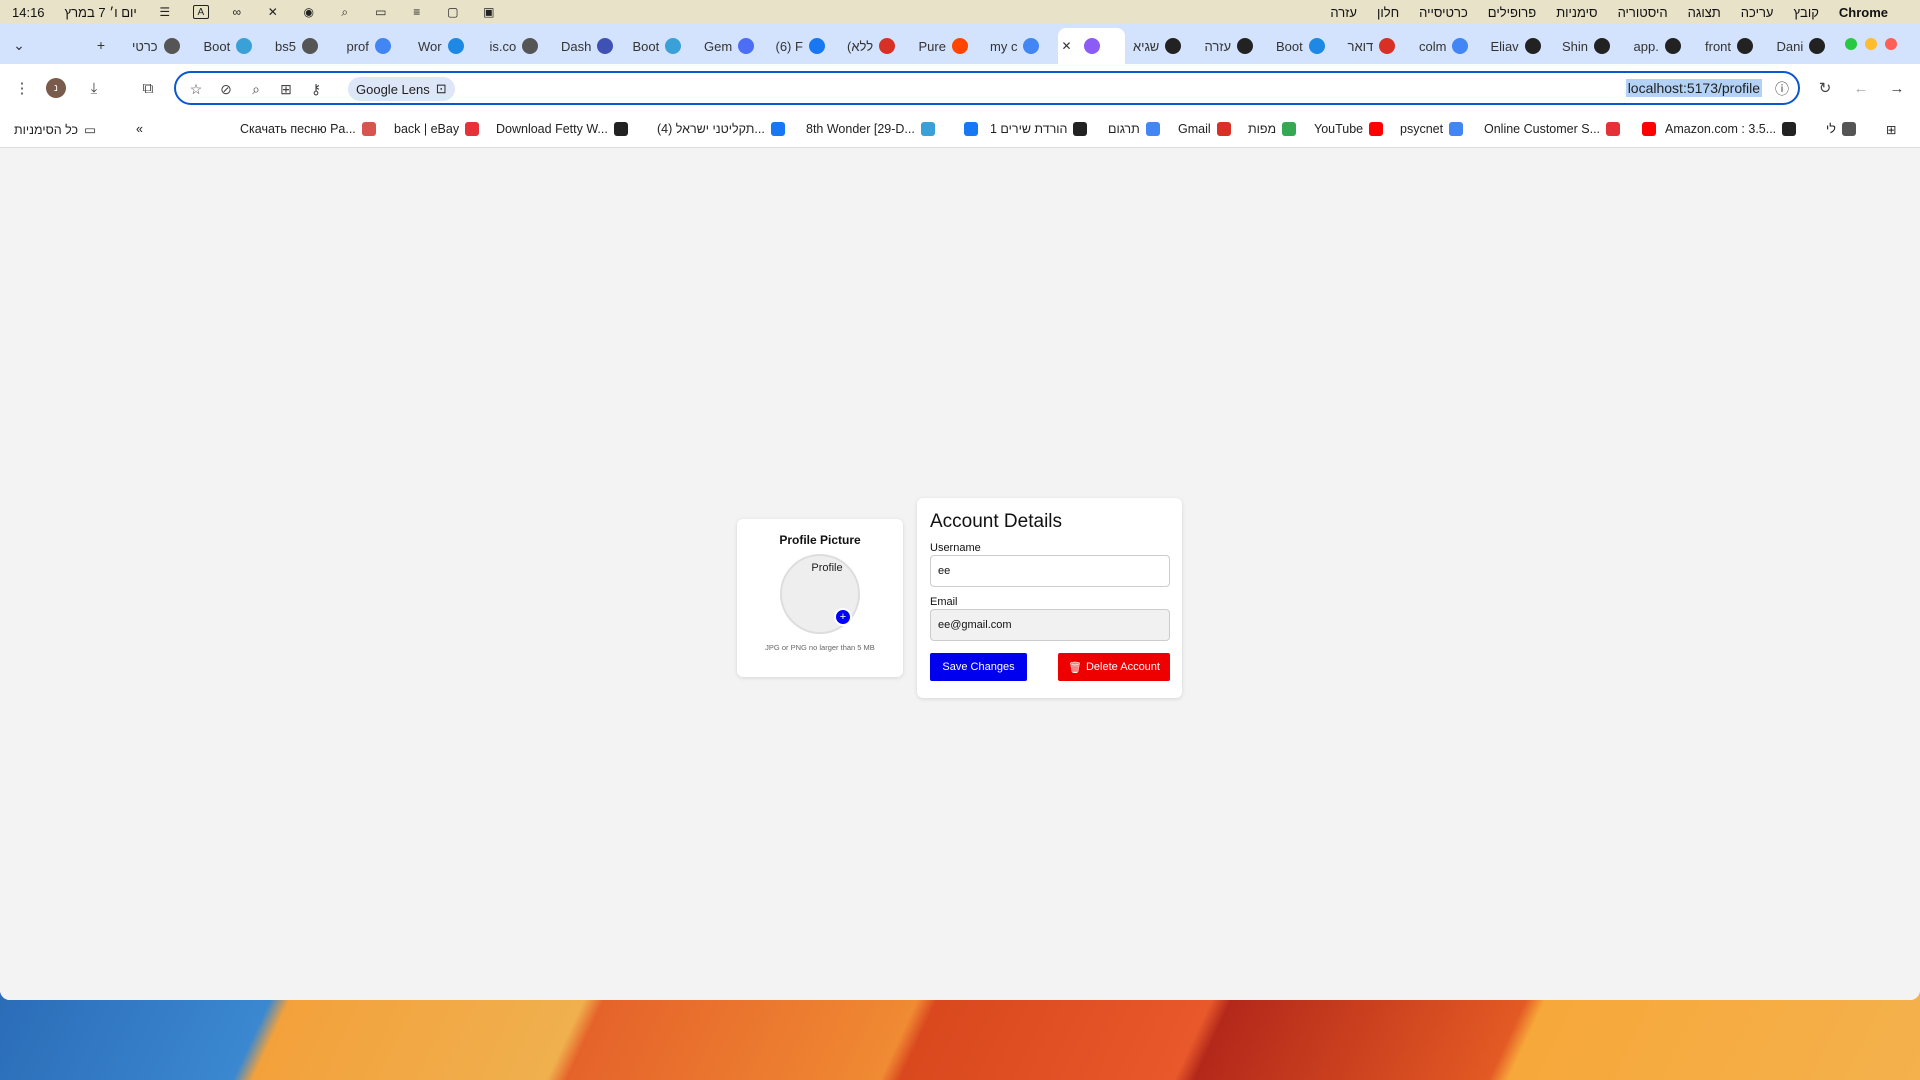 This screenshot has width=1920, height=1080. I want to click on bookmark-item: back | eBay, so click(437, 129).